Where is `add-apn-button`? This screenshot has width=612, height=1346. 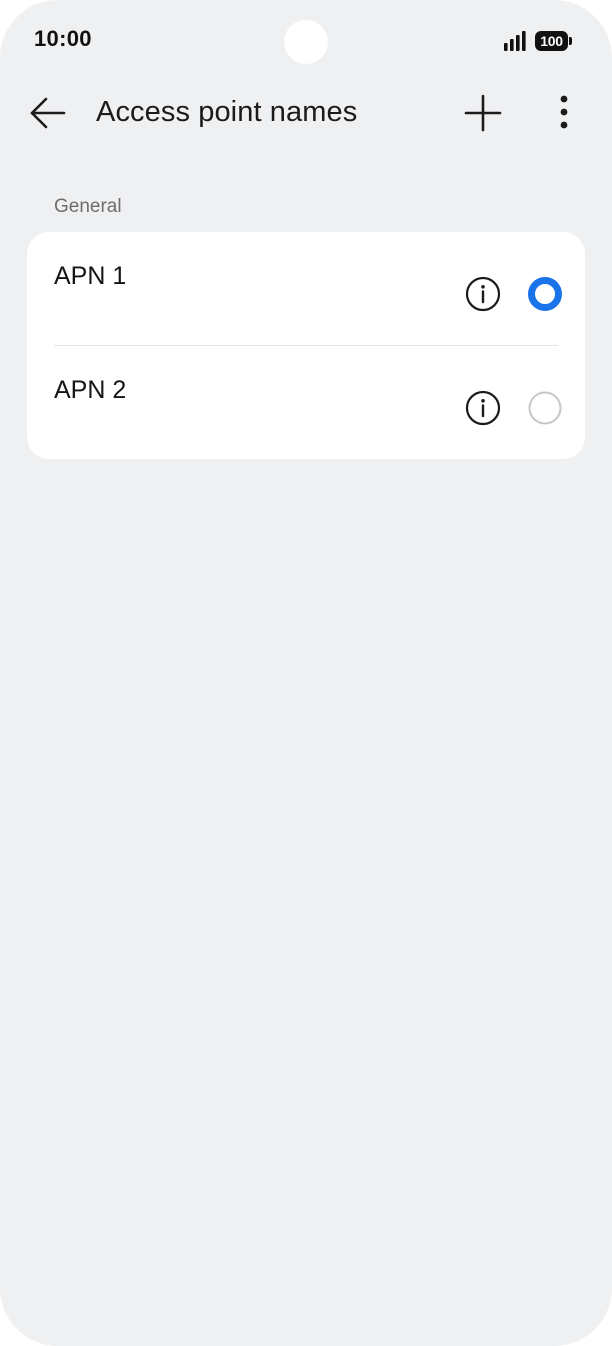 add-apn-button is located at coordinates (483, 114).